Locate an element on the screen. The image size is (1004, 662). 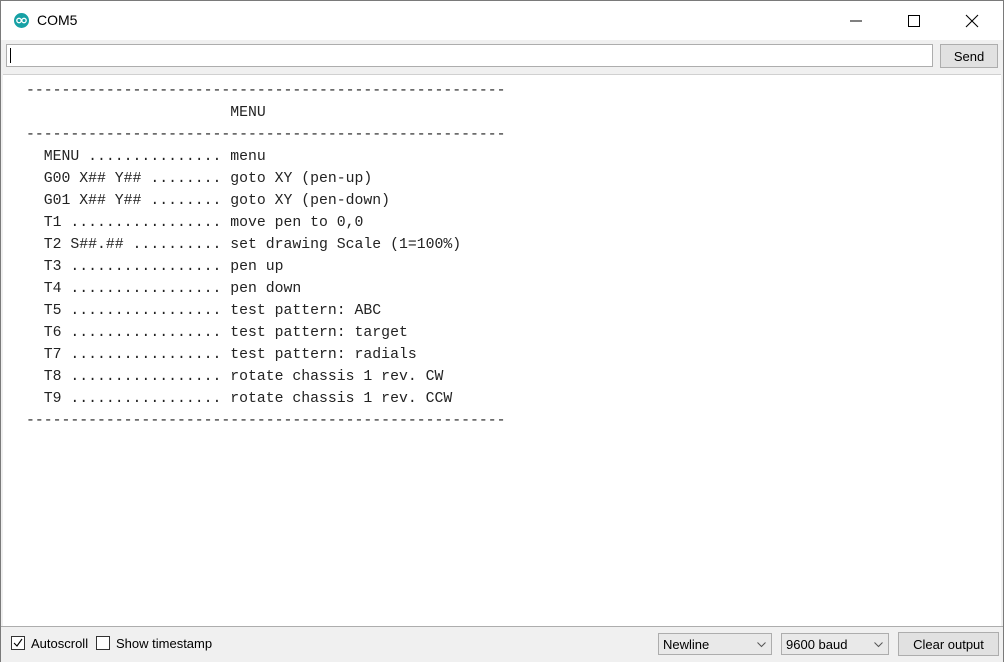
text-caret is located at coordinates (10, 55).